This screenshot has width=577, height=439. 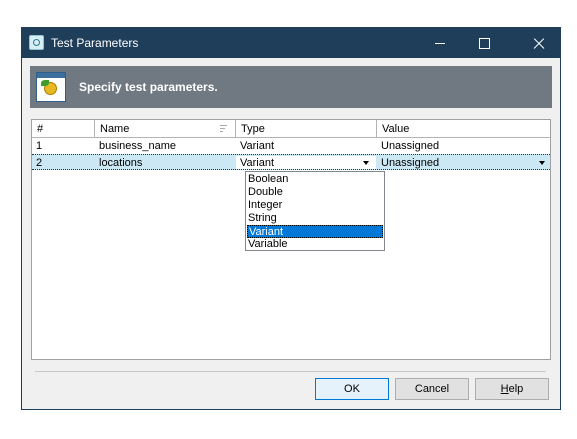 What do you see at coordinates (165, 146) in the screenshot?
I see `parameter-name: business_name` at bounding box center [165, 146].